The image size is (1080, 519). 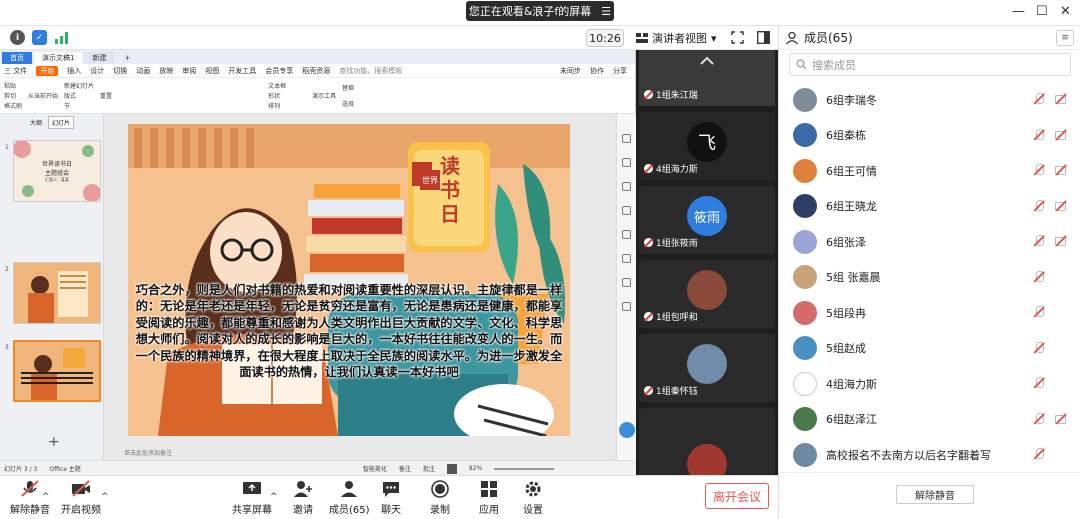 I want to click on member-row: 6组张泽, so click(x=929, y=242).